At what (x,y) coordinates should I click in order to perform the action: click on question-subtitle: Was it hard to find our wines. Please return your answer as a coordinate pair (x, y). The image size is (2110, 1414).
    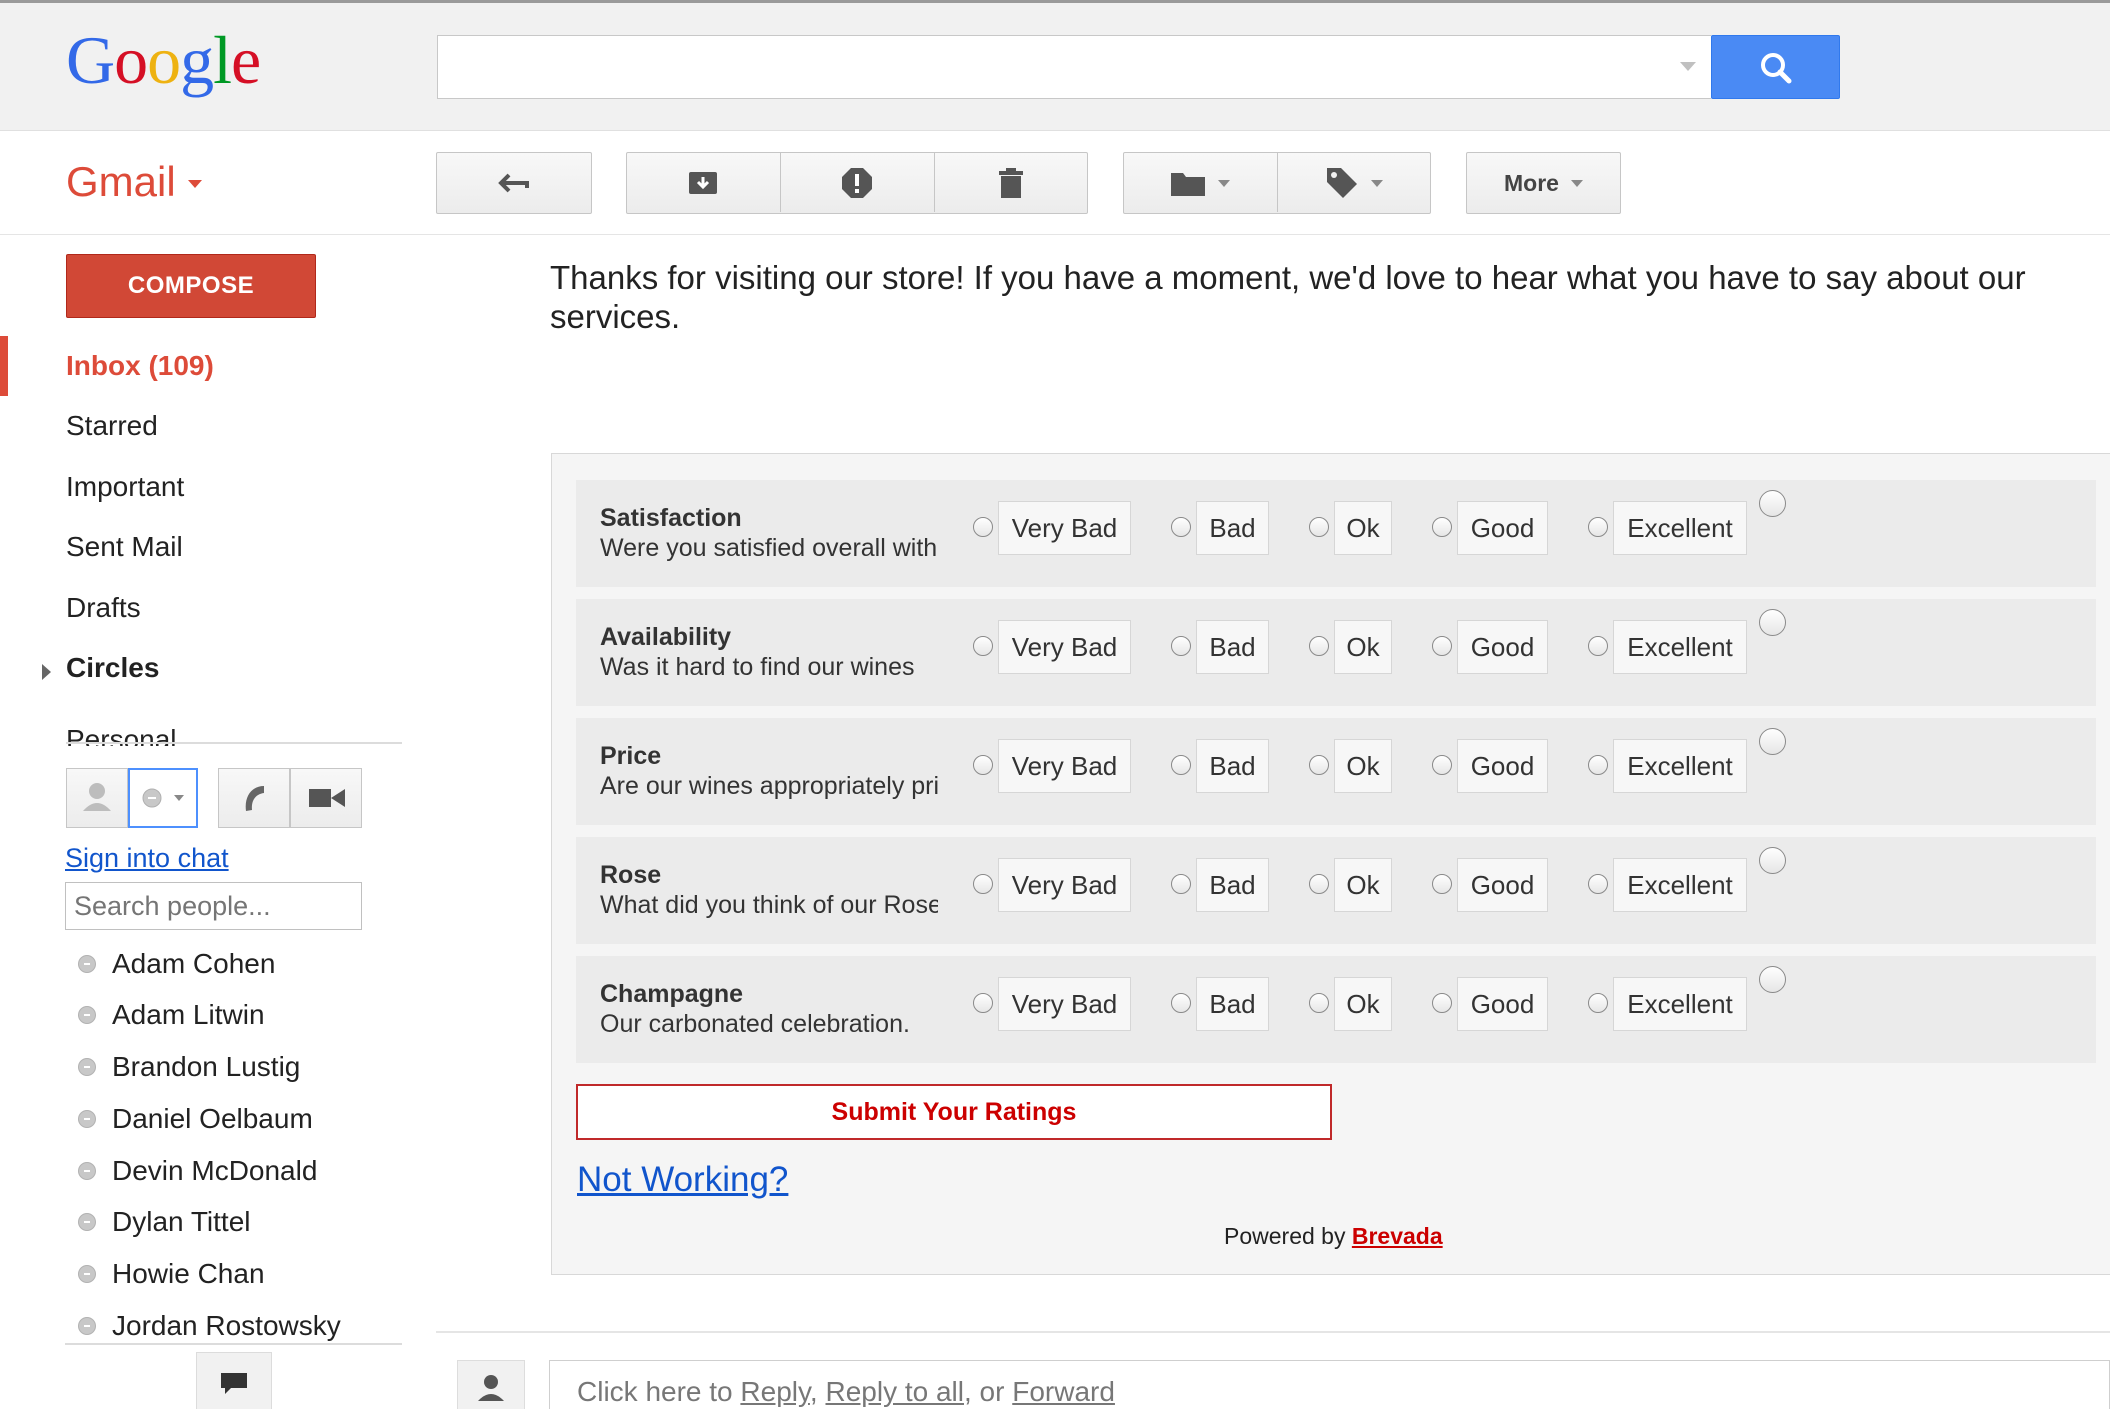
    Looking at the image, I should click on (757, 667).